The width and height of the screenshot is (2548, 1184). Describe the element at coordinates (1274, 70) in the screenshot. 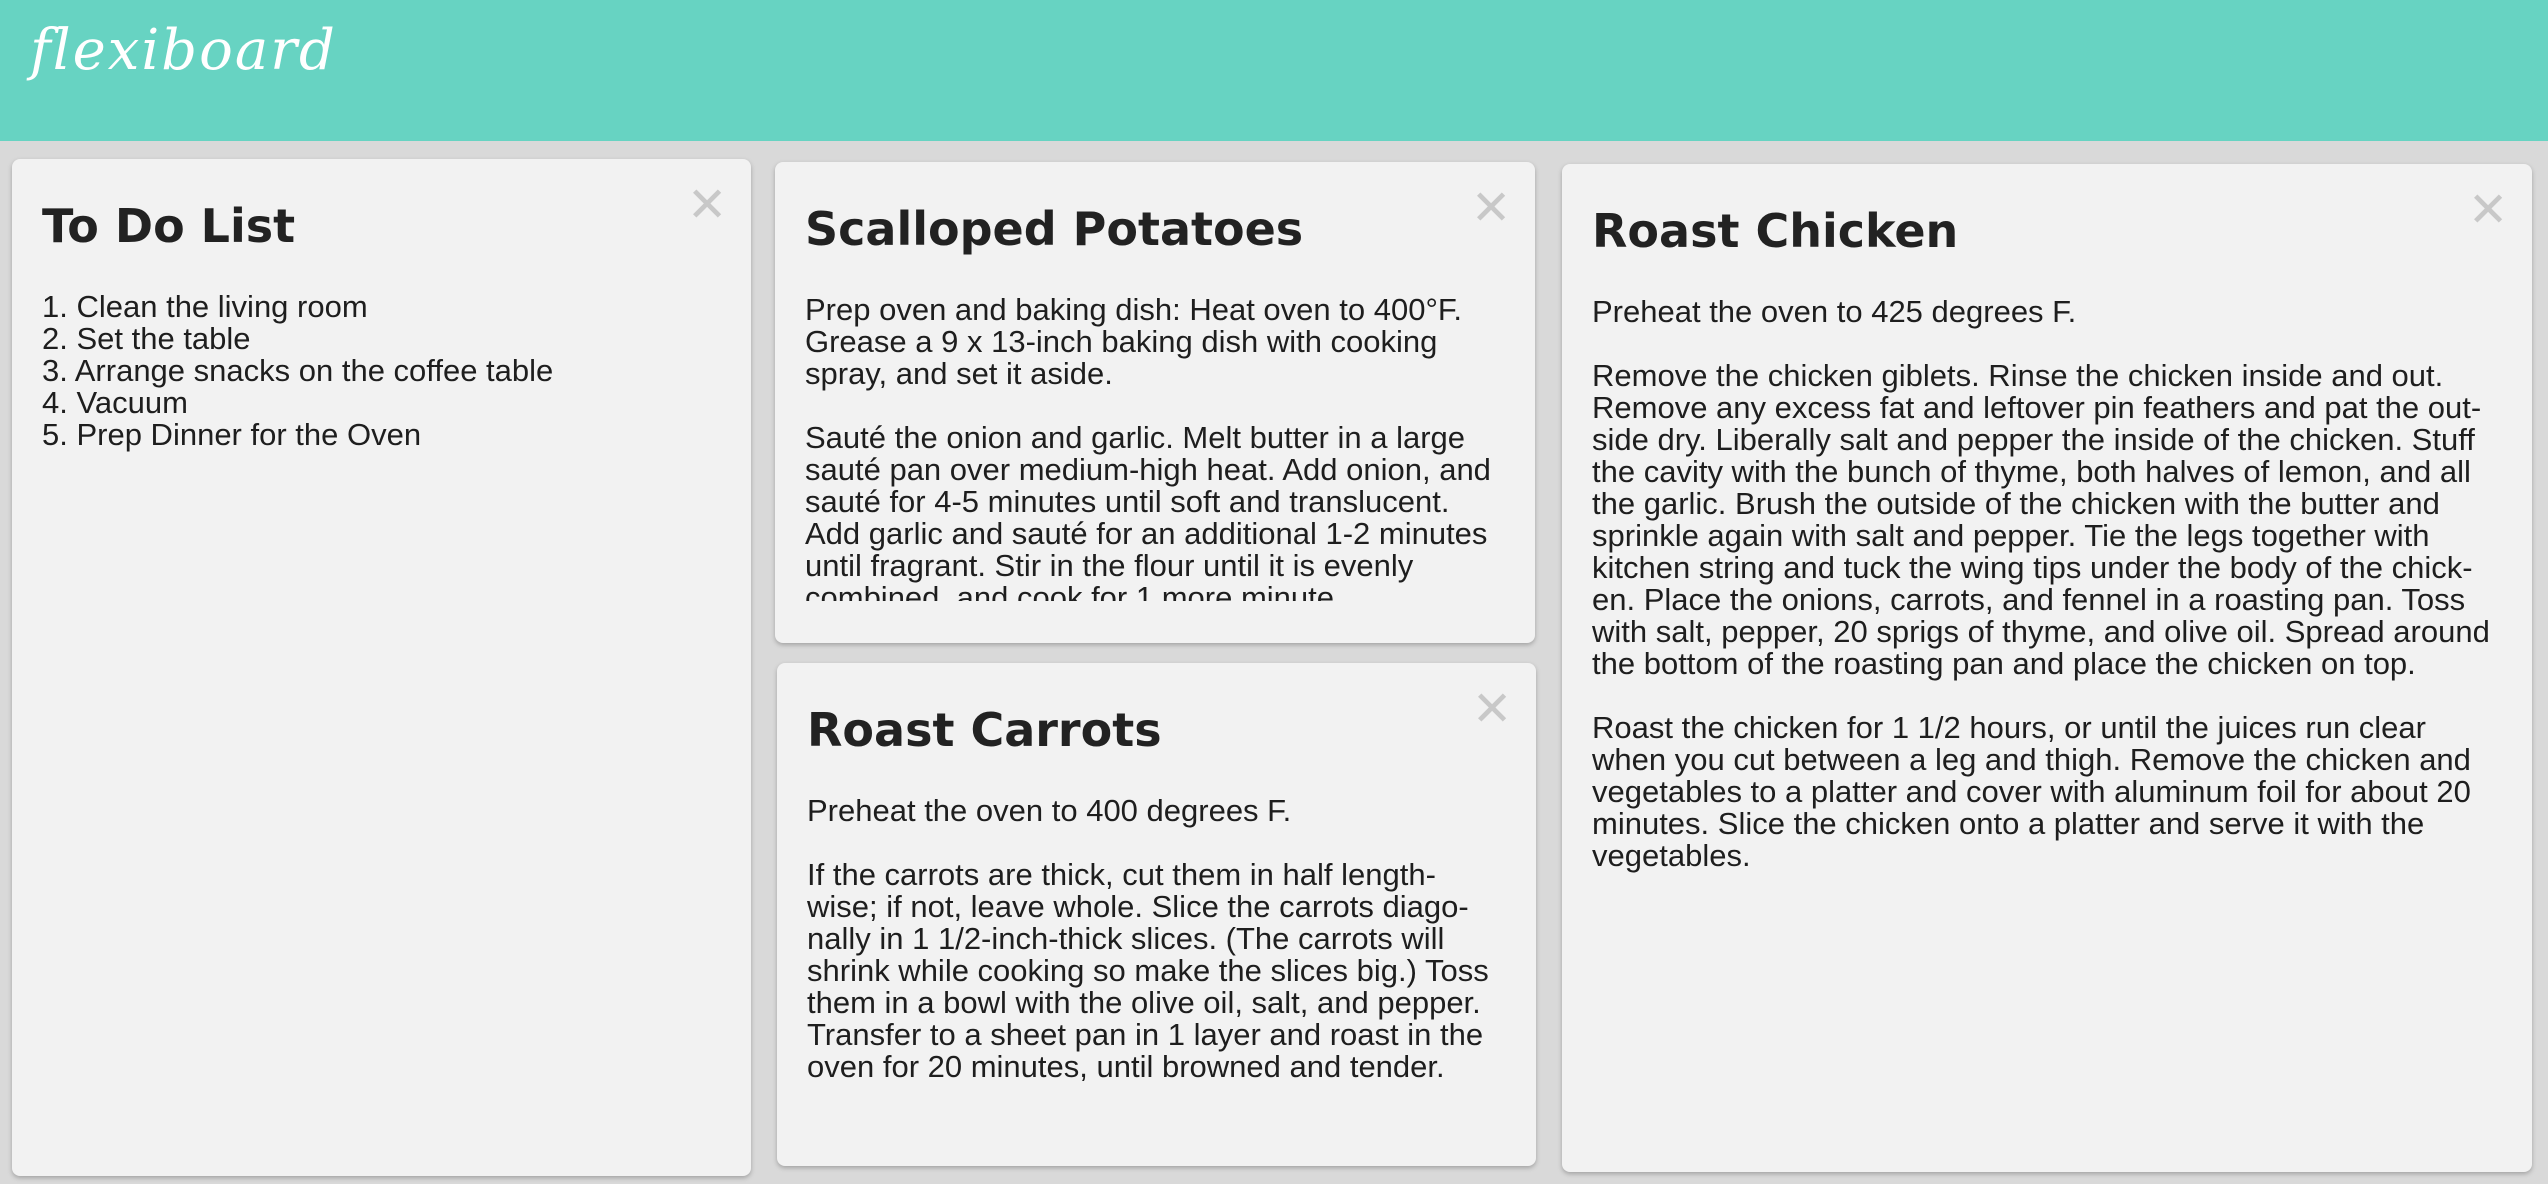

I see `header-bar: flexiboard` at that location.